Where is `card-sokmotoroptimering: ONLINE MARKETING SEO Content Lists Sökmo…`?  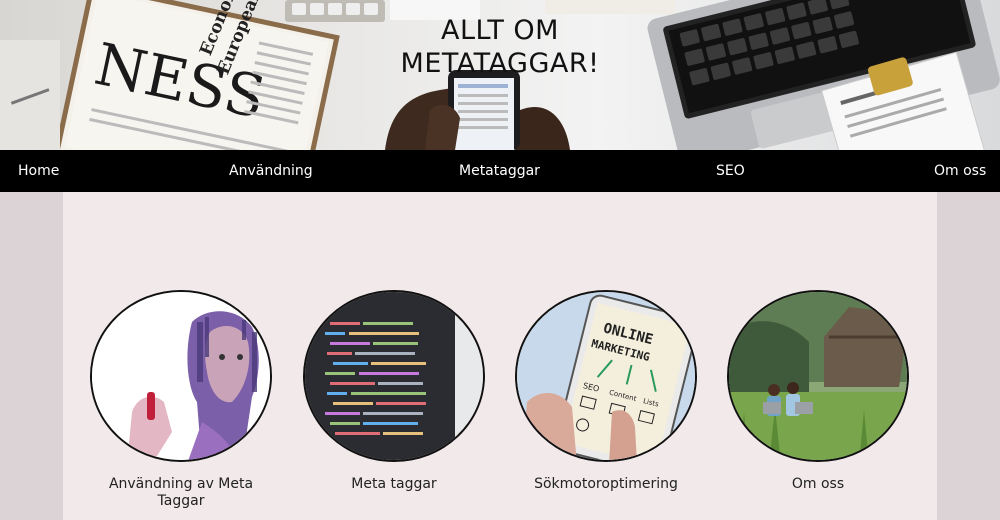 card-sokmotoroptimering: ONLINE MARKETING SEO Content Lists Sökmo… is located at coordinates (606, 391).